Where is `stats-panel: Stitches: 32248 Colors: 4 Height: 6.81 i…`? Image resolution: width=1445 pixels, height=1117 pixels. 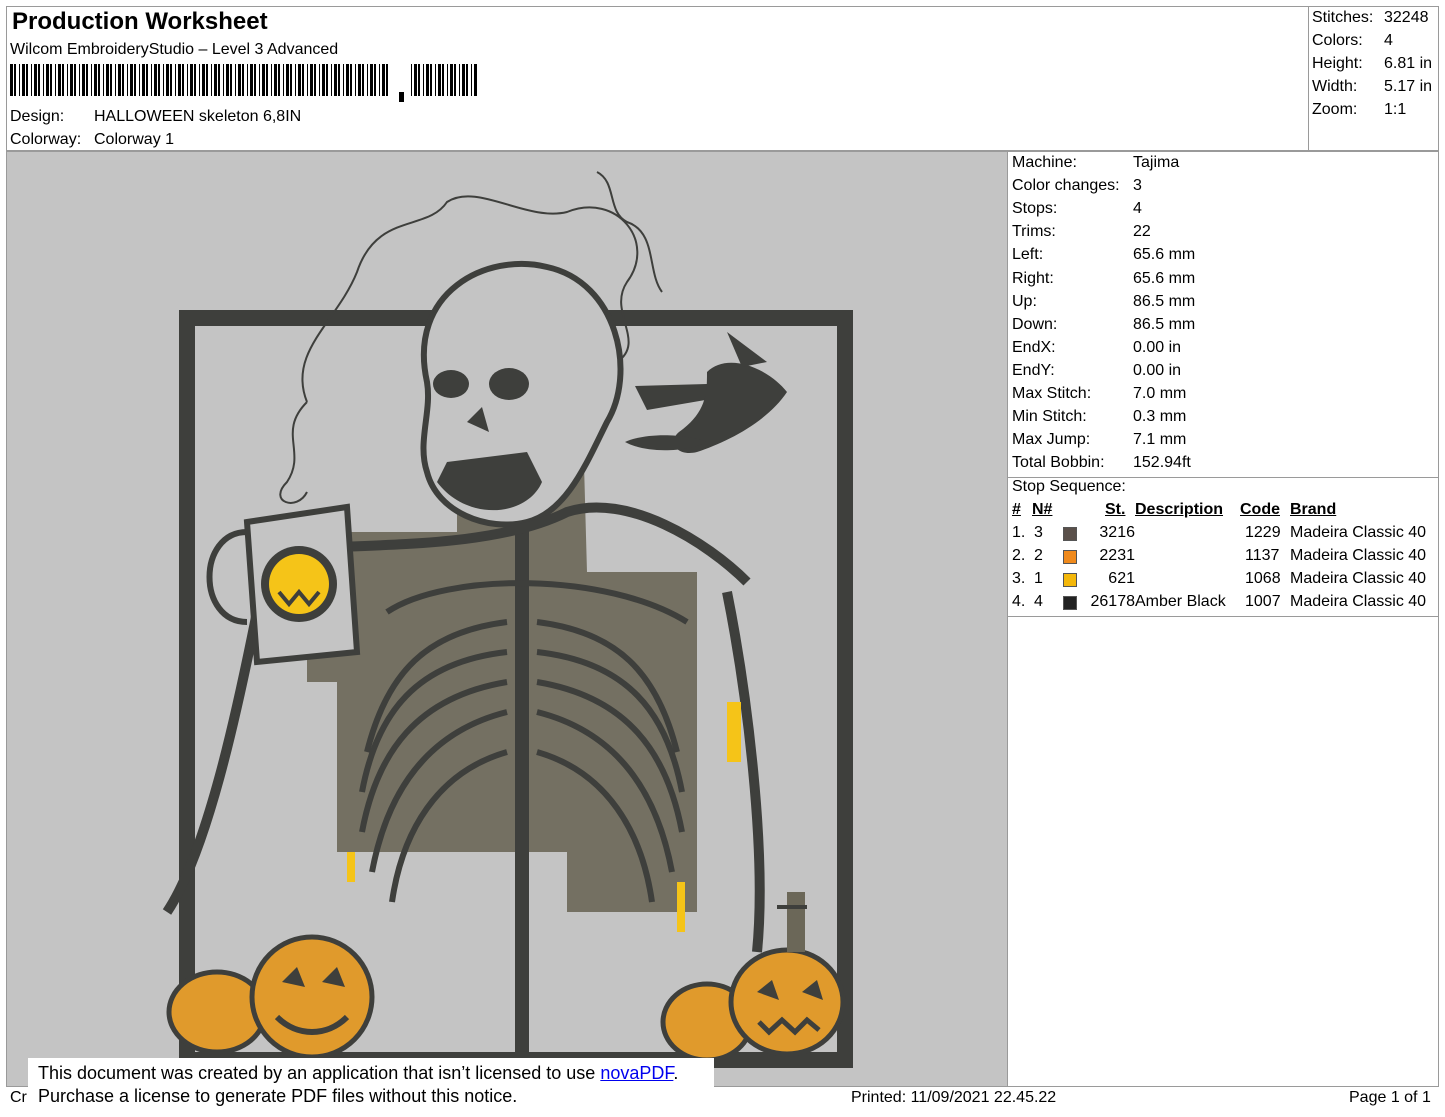
stats-panel: Stitches: 32248 Colors: 4 Height: 6.81 i… is located at coordinates (1374, 78).